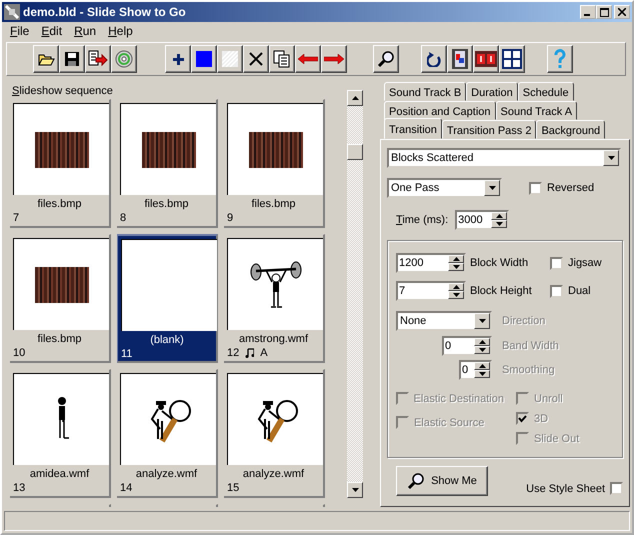 The width and height of the screenshot is (634, 535). I want to click on slide-number: 9, so click(230, 218).